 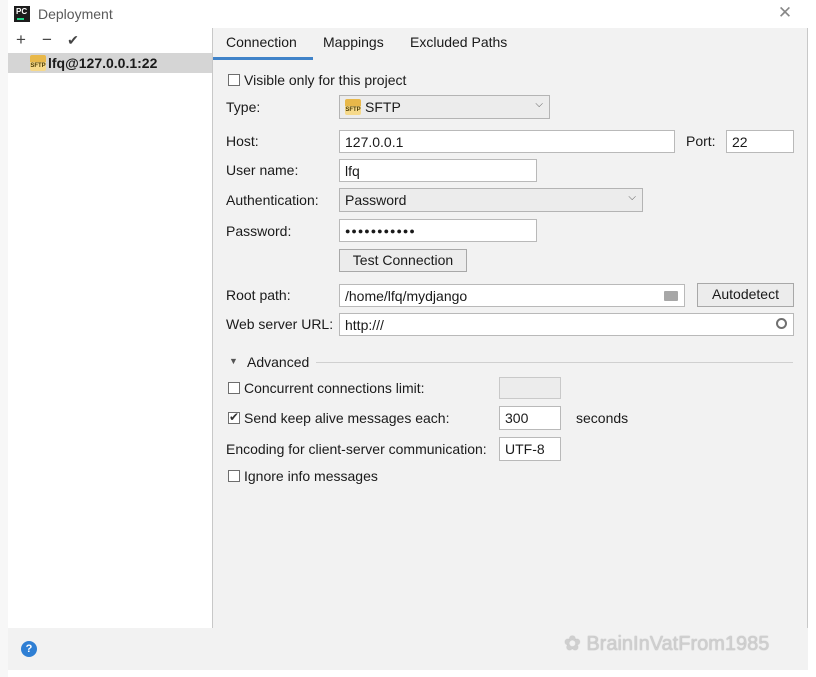 What do you see at coordinates (234, 476) in the screenshot?
I see `ignore-info-checkbox` at bounding box center [234, 476].